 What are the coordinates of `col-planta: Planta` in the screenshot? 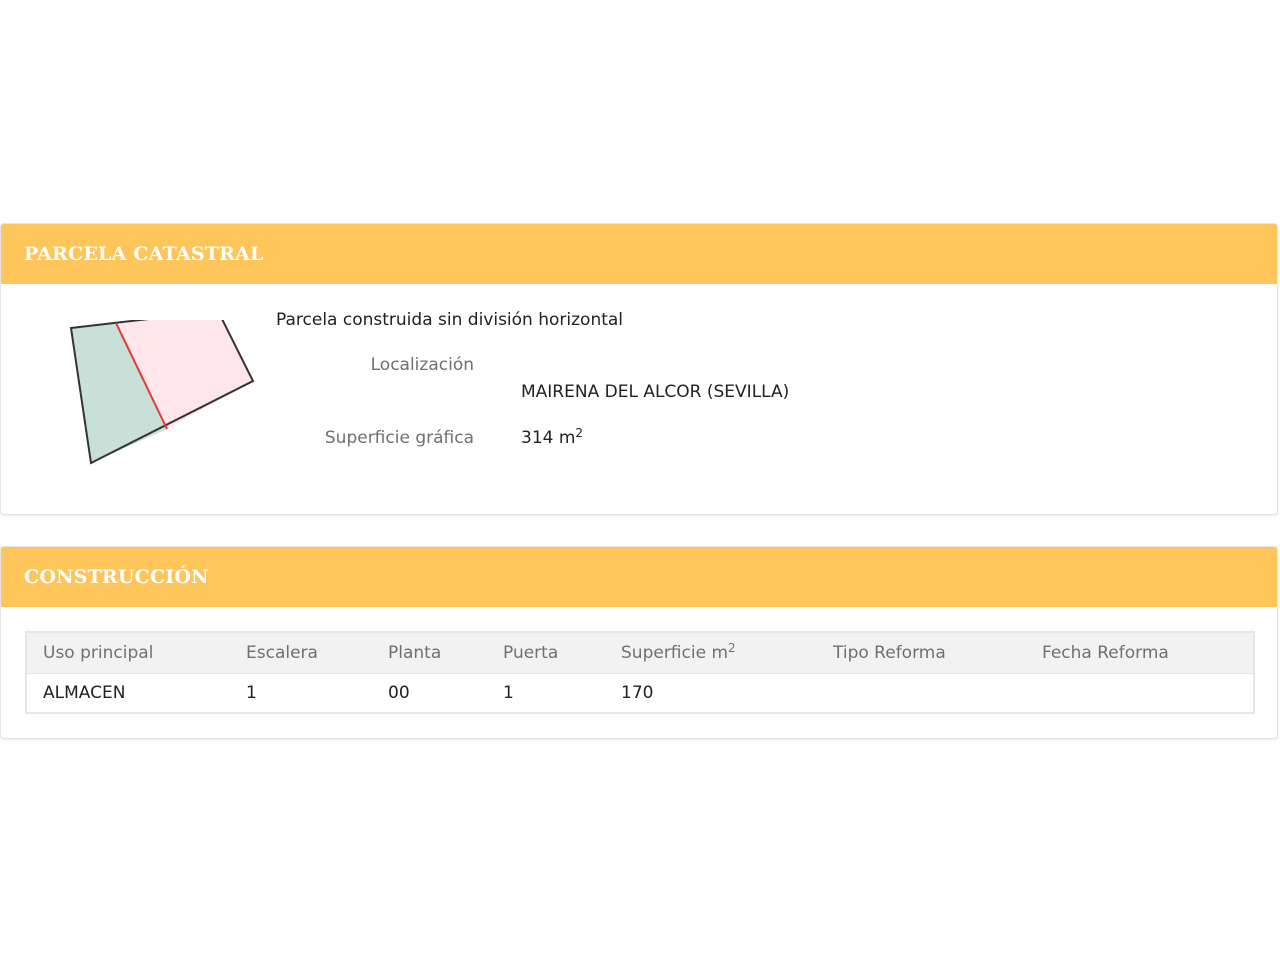 It's located at (429, 653).